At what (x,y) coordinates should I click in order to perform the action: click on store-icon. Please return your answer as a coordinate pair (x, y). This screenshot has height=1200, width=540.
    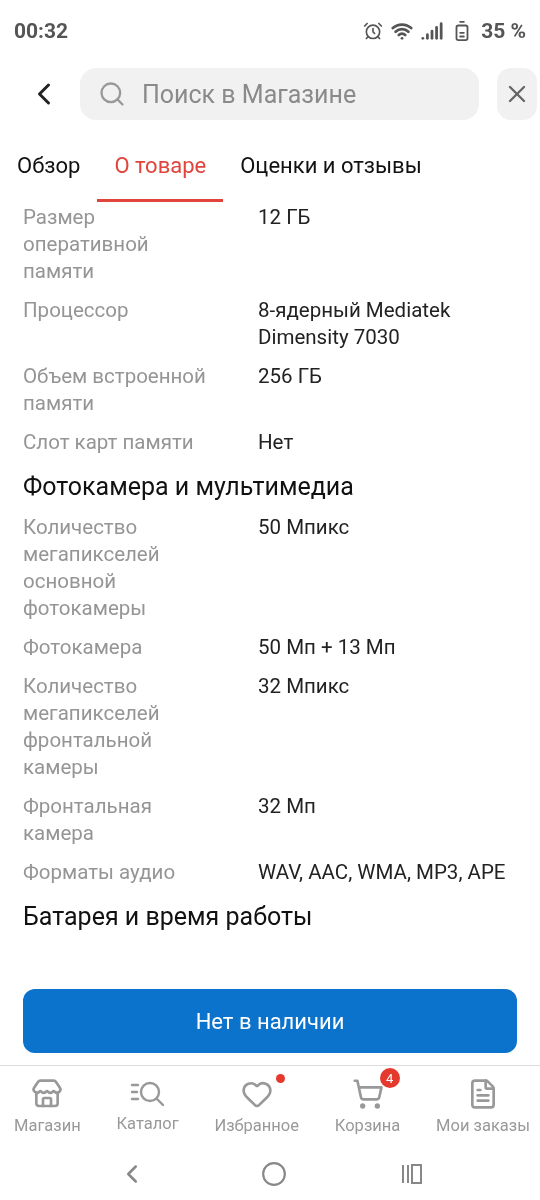
    Looking at the image, I should click on (47, 1094).